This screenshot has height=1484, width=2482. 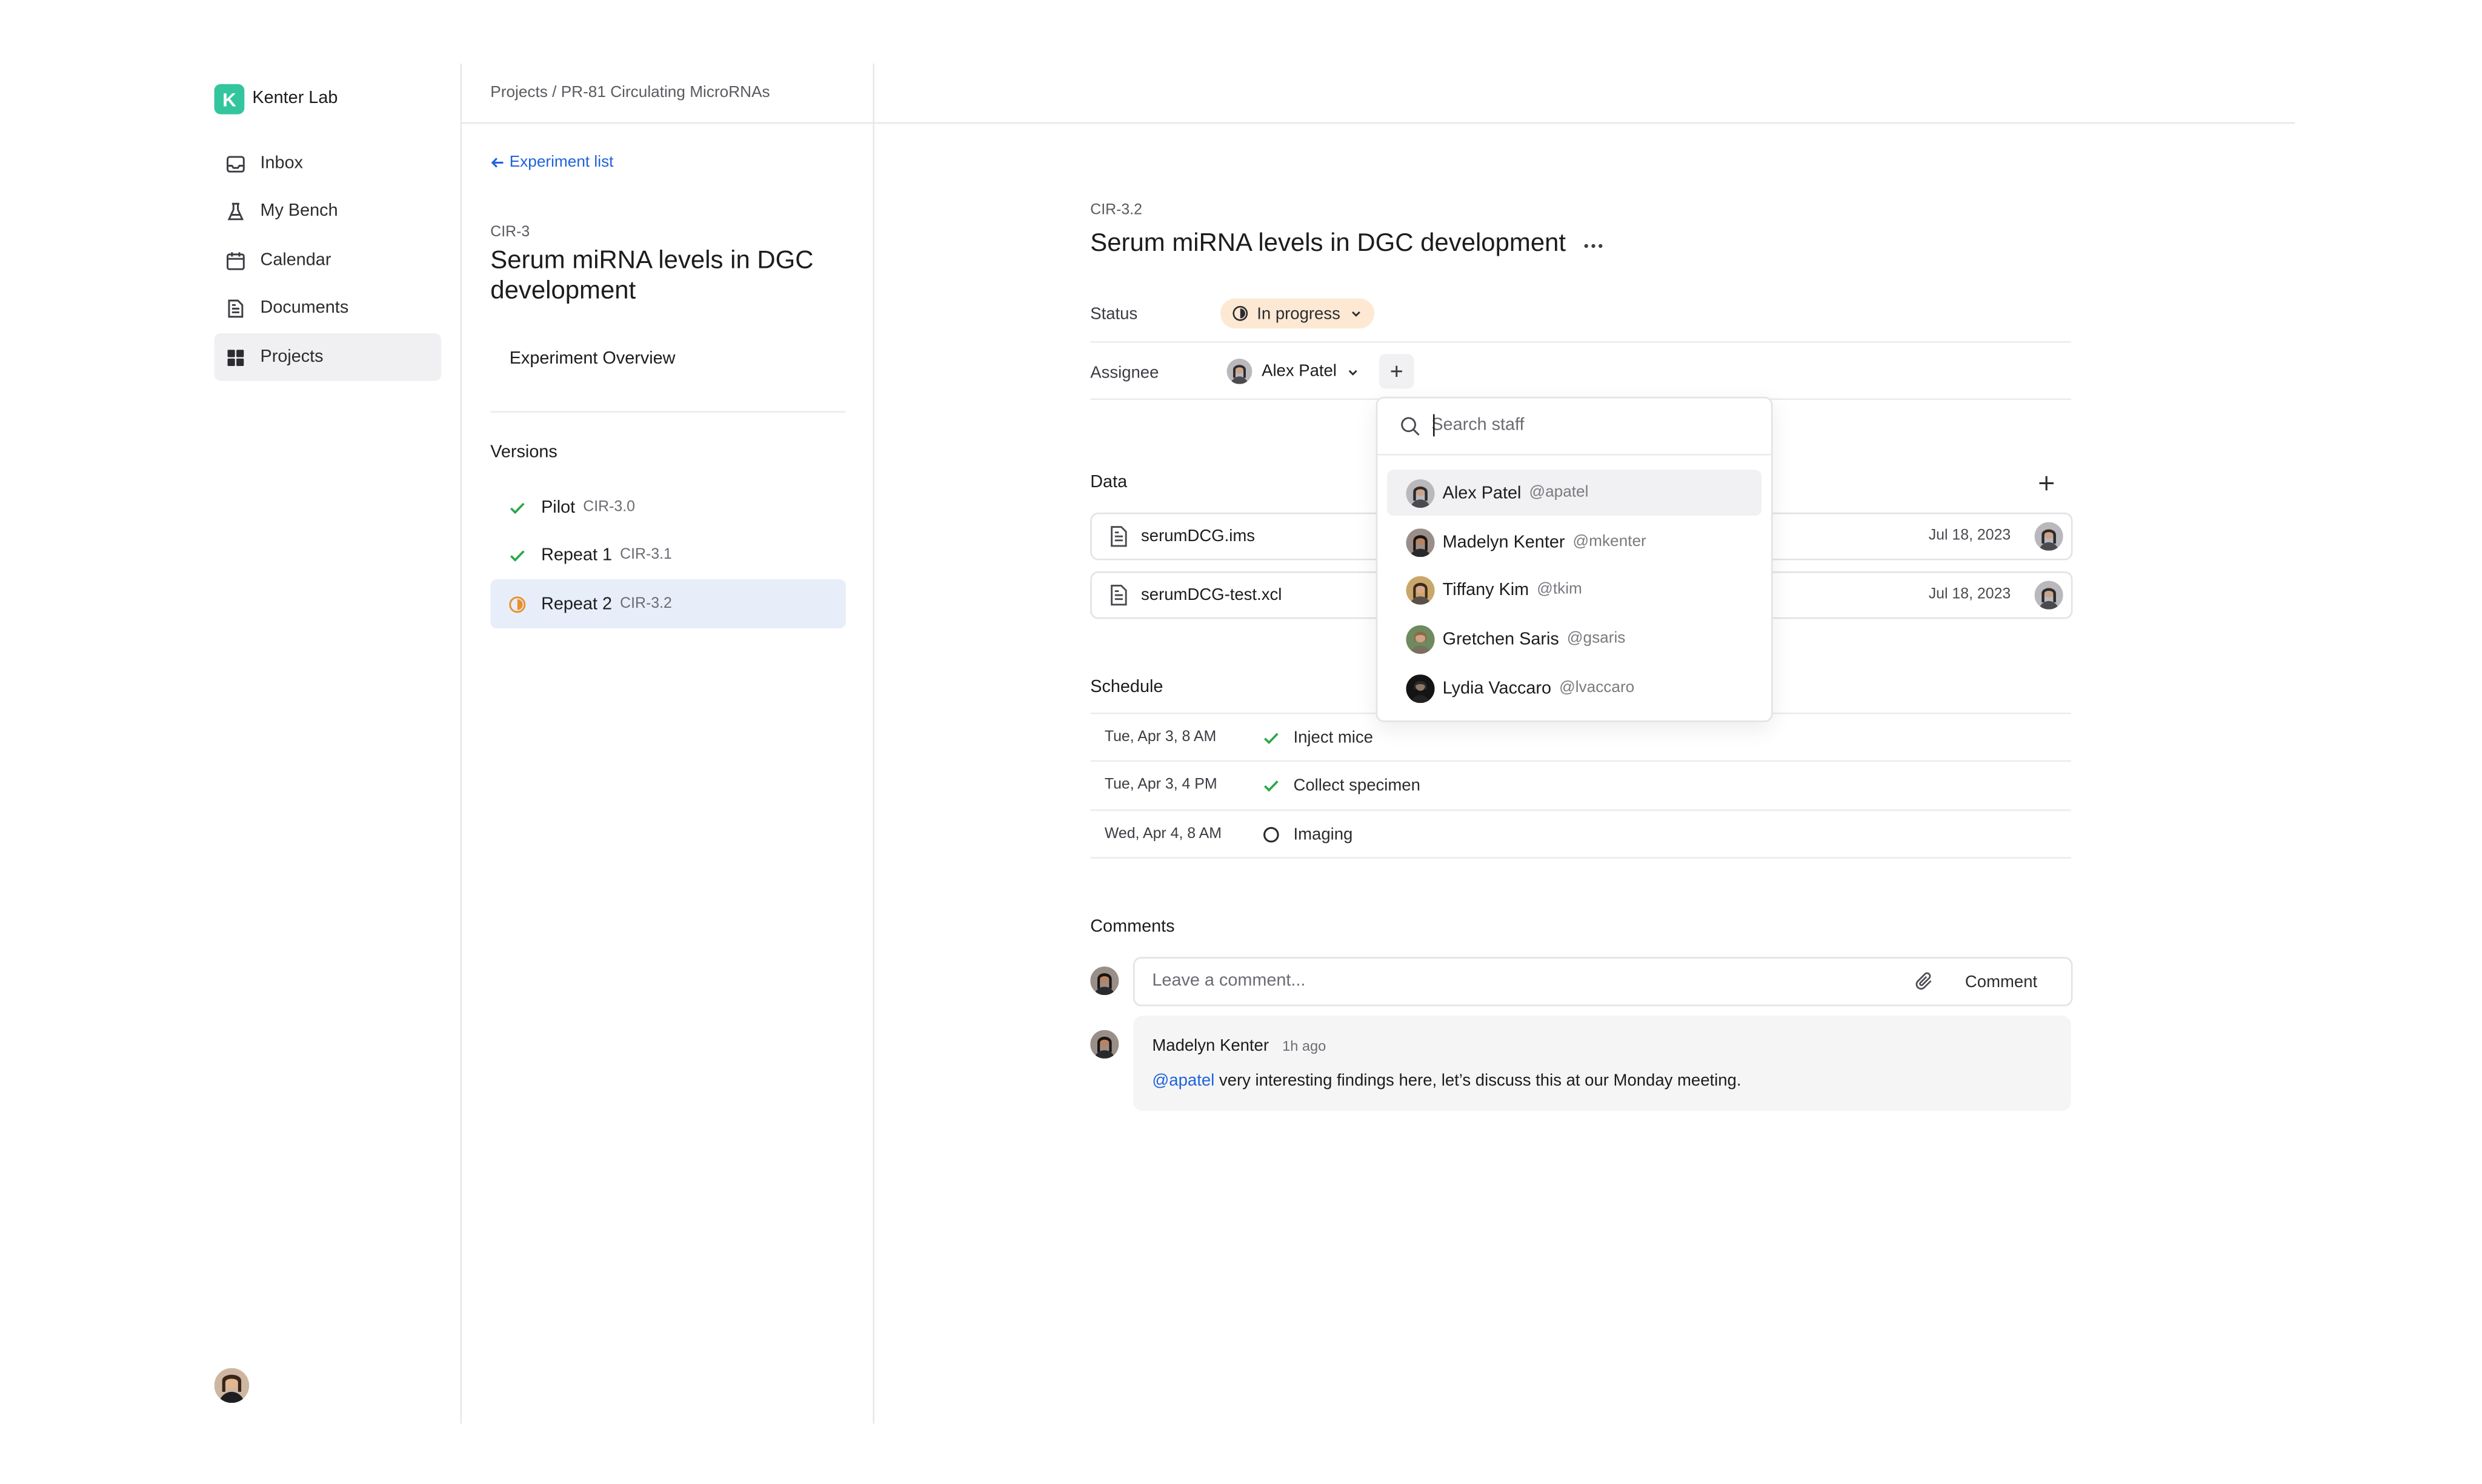 I want to click on sidebar-item-my-bench: My Bench, so click(x=328, y=211).